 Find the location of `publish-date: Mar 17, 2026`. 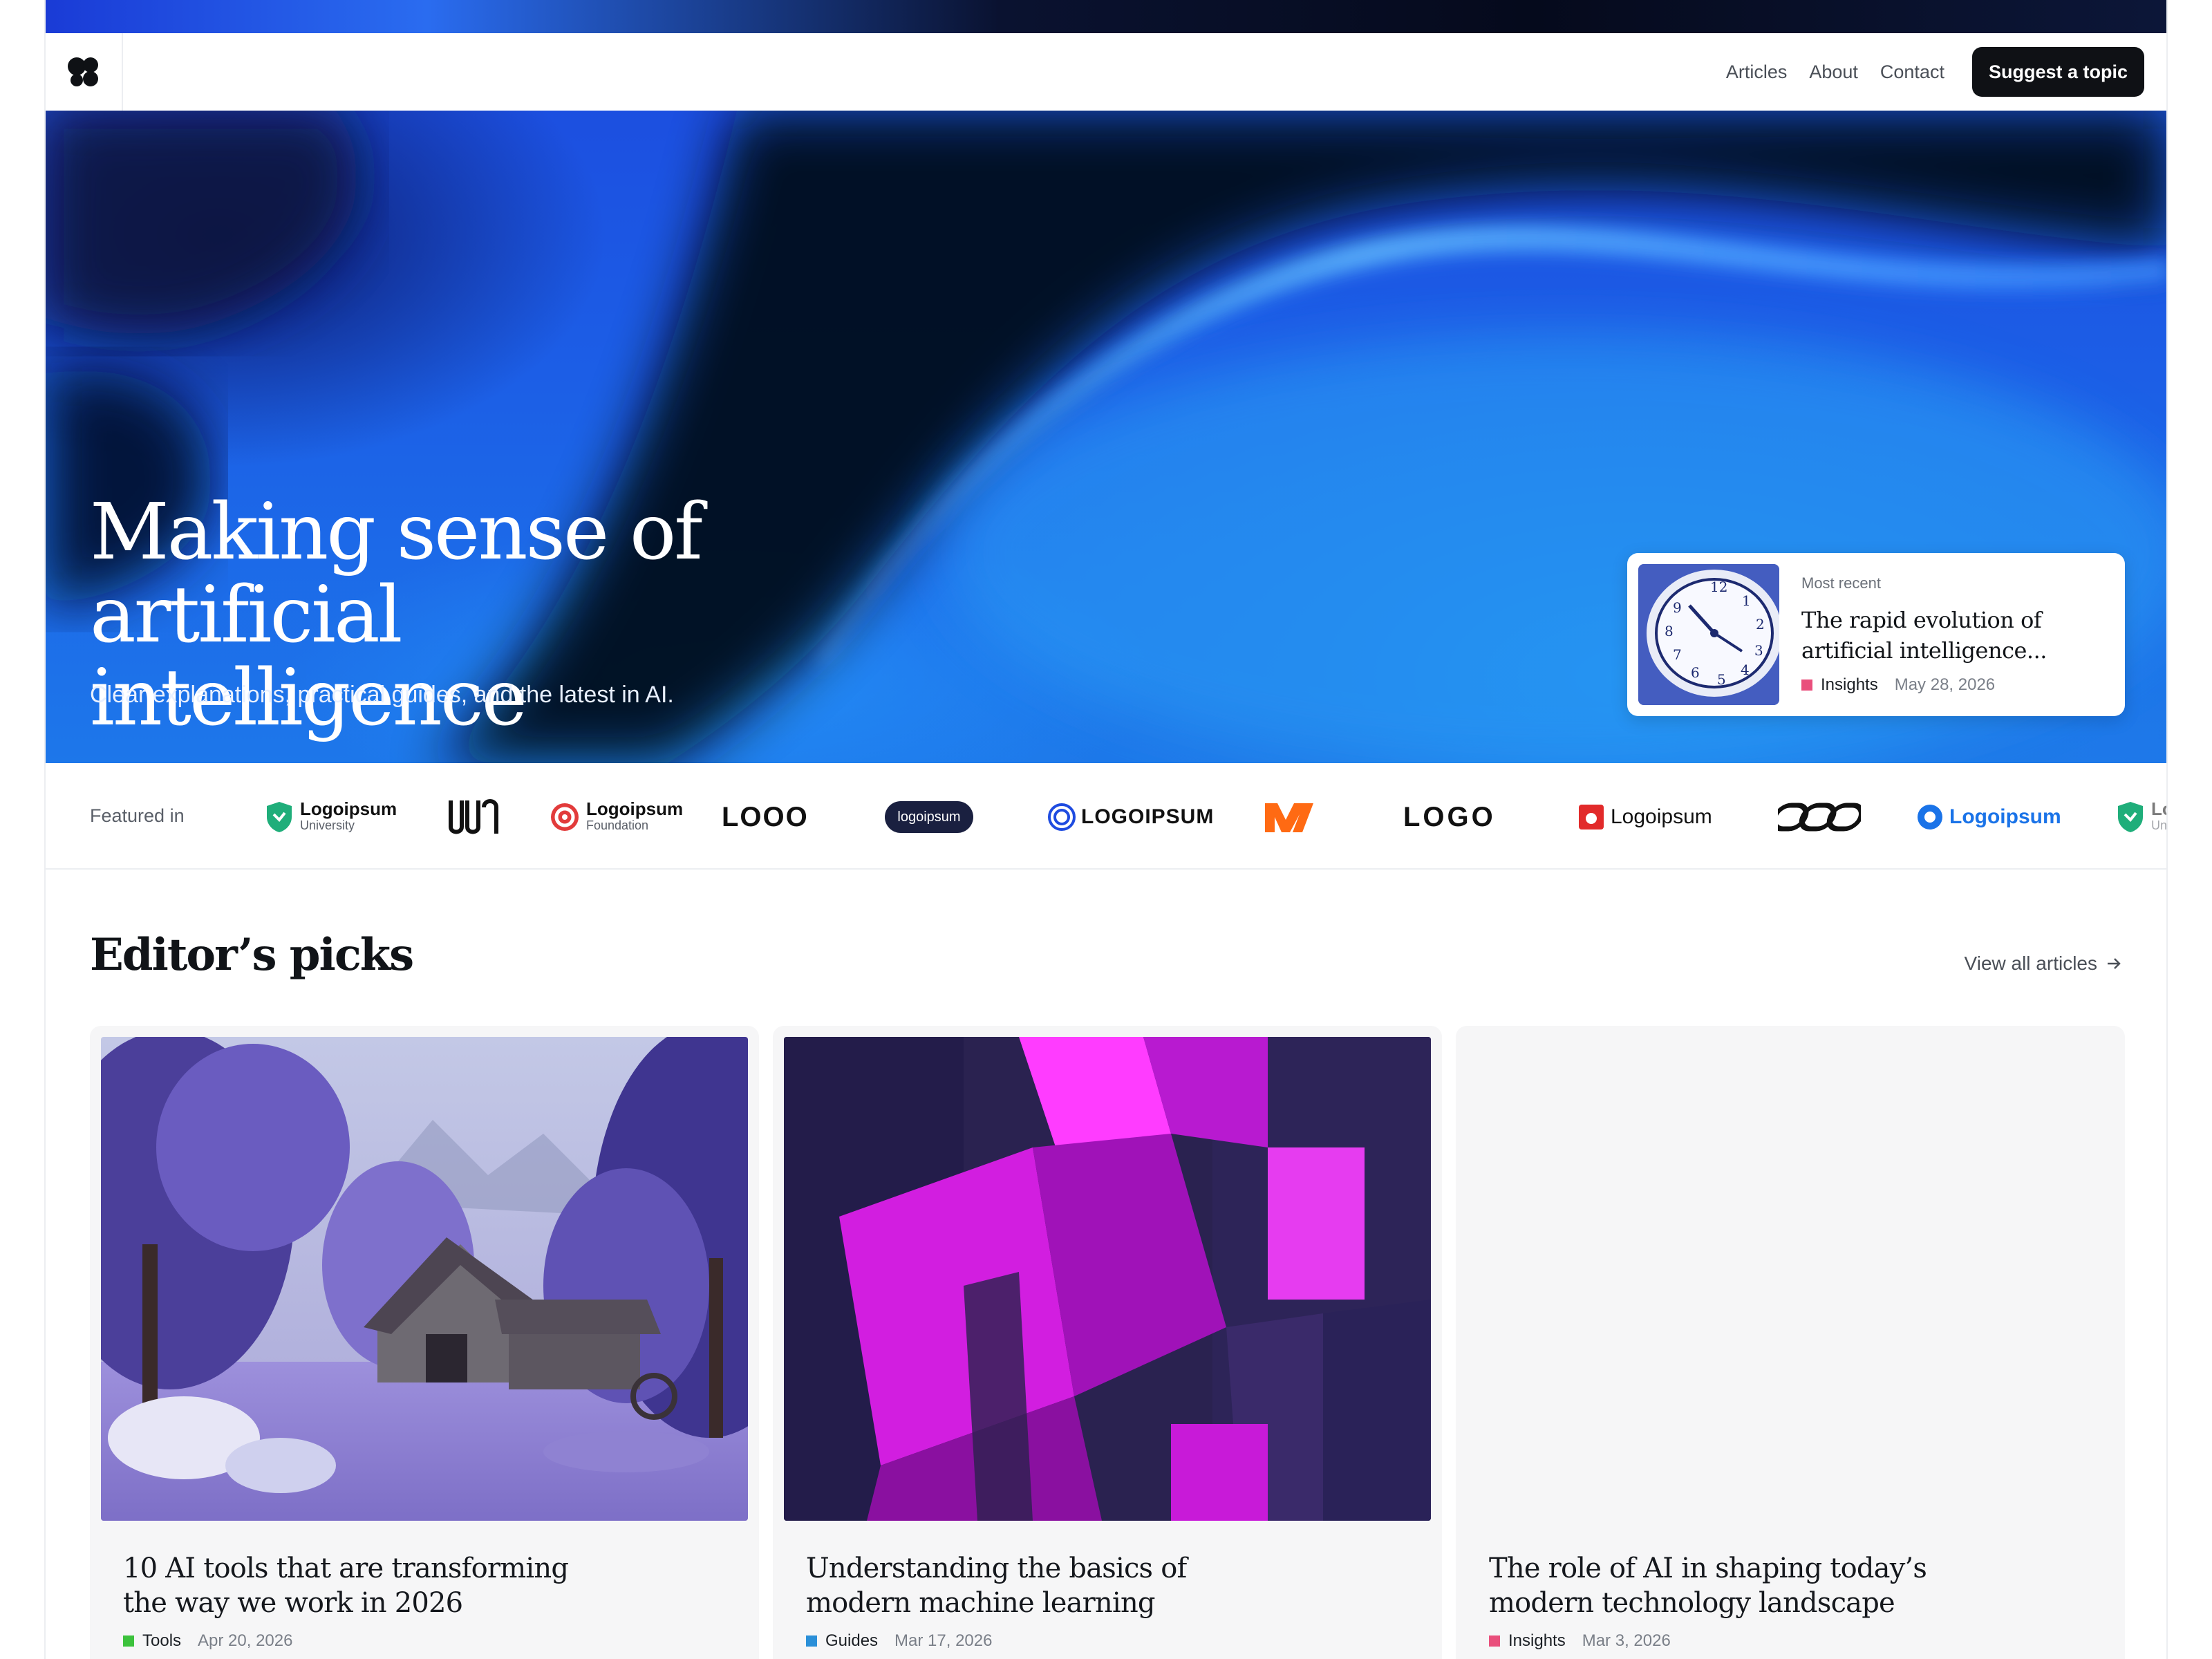

publish-date: Mar 17, 2026 is located at coordinates (943, 1640).